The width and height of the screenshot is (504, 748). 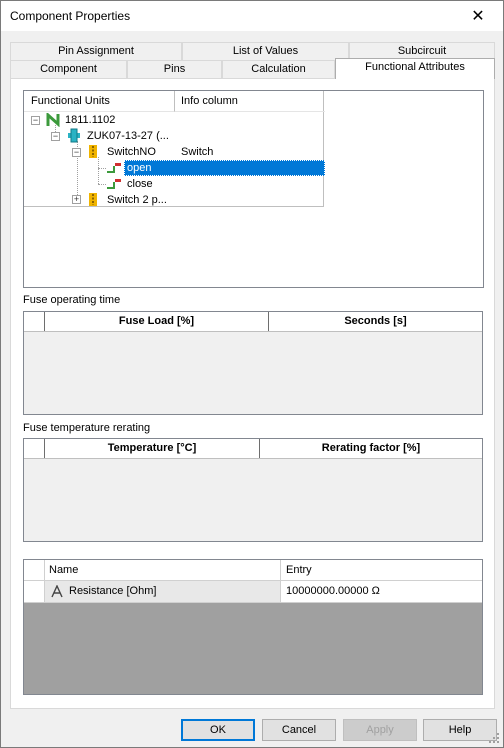 What do you see at coordinates (250, 101) in the screenshot?
I see `tree-header-info-column: Info column` at bounding box center [250, 101].